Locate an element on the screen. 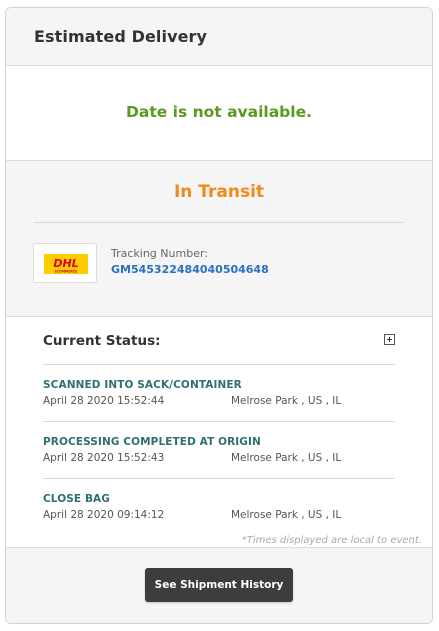 Image resolution: width=439 pixels, height=631 pixels. tracking-number-label: Tracking Number: is located at coordinates (159, 253).